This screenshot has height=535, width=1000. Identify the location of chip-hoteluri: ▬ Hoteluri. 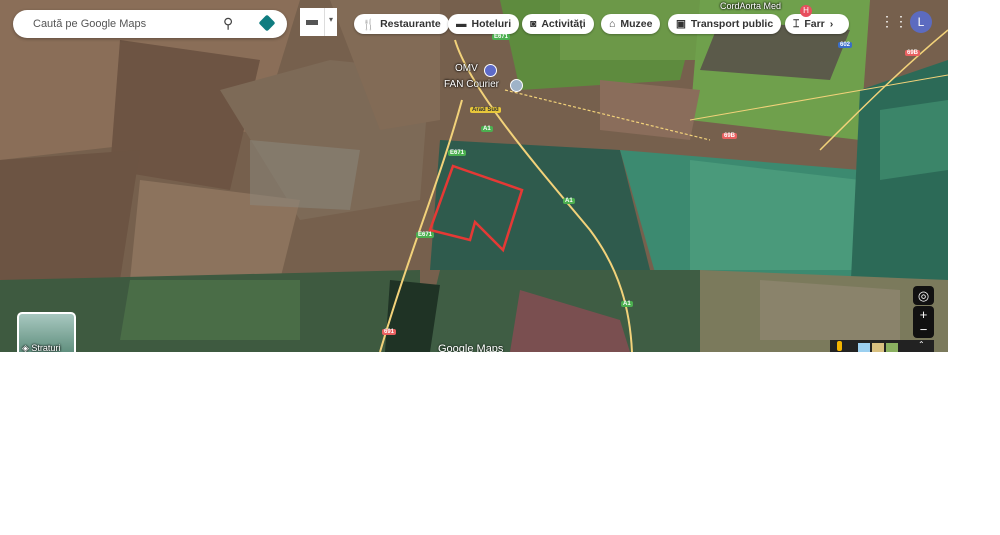
(484, 24).